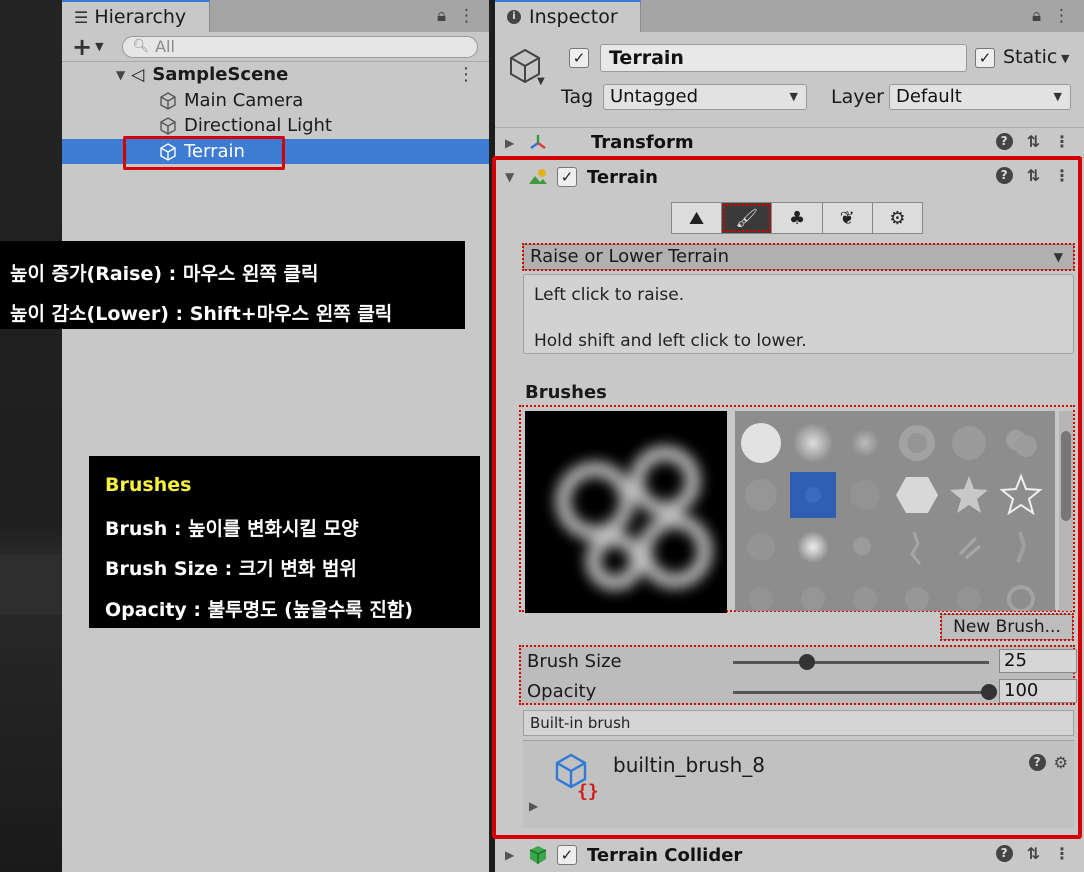 The image size is (1084, 872). I want to click on terrain-collider-title: Terrain Collider, so click(665, 855).